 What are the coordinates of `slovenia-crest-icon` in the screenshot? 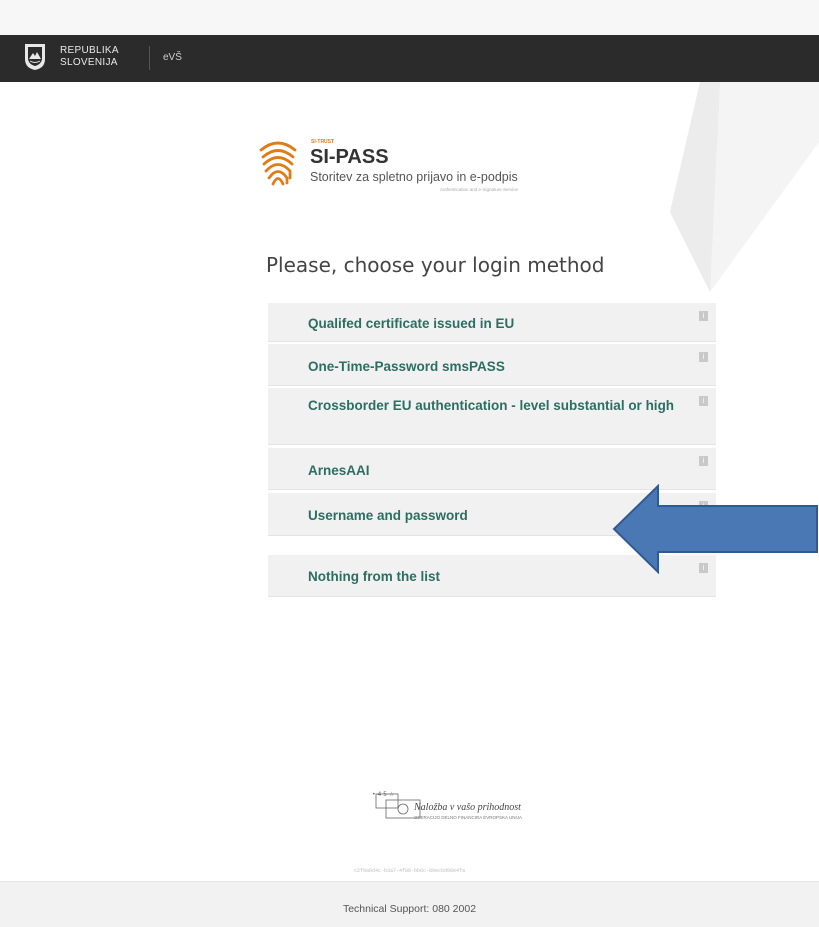 It's located at (35, 57).